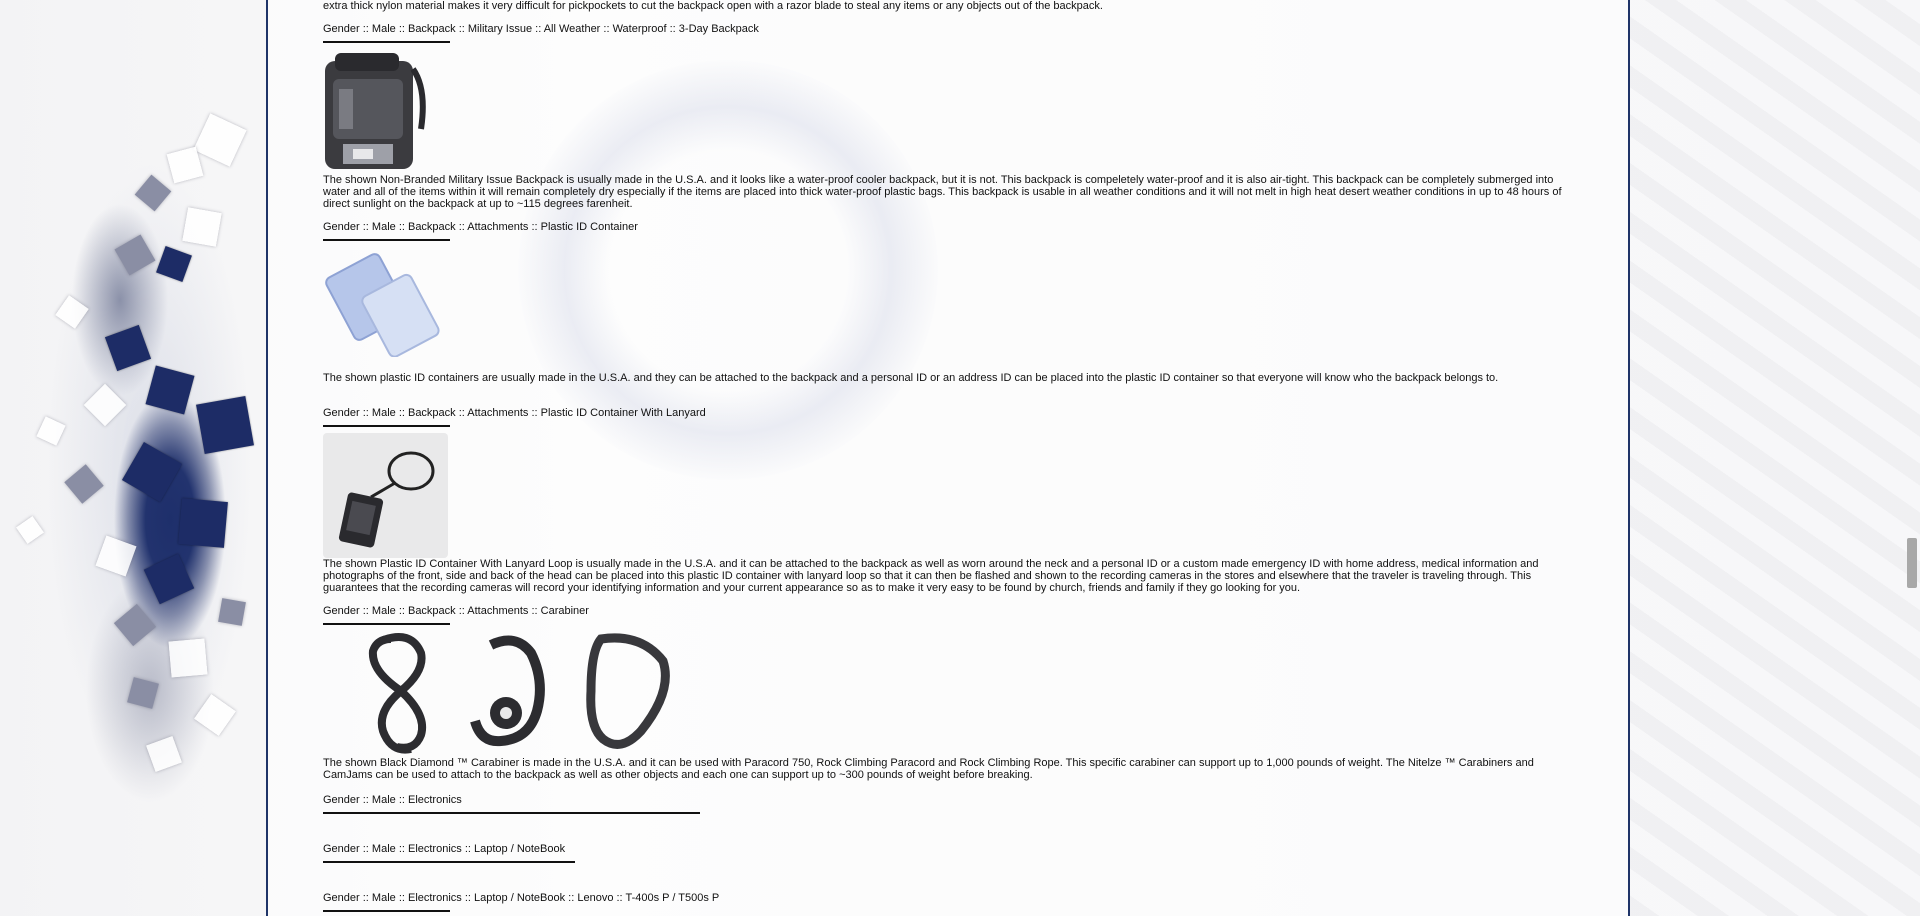  I want to click on carabiner-images, so click(505, 693).